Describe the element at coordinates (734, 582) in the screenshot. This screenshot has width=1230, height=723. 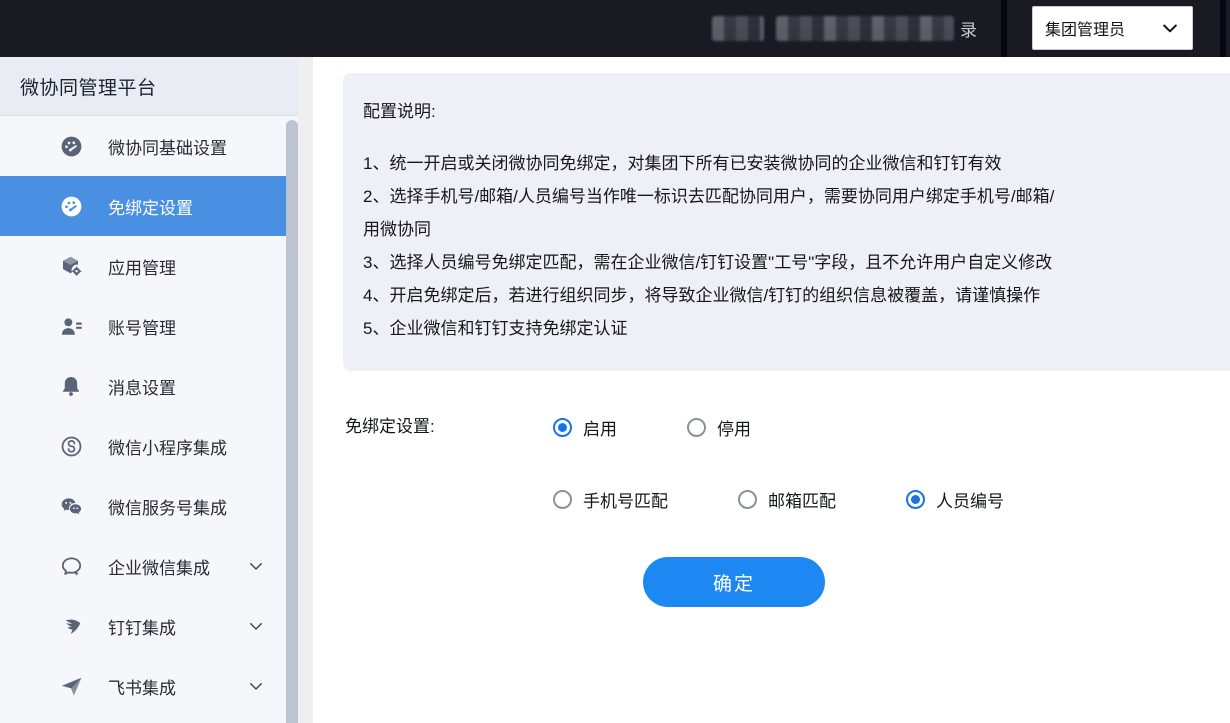
I see `confirm-button: 确定` at that location.